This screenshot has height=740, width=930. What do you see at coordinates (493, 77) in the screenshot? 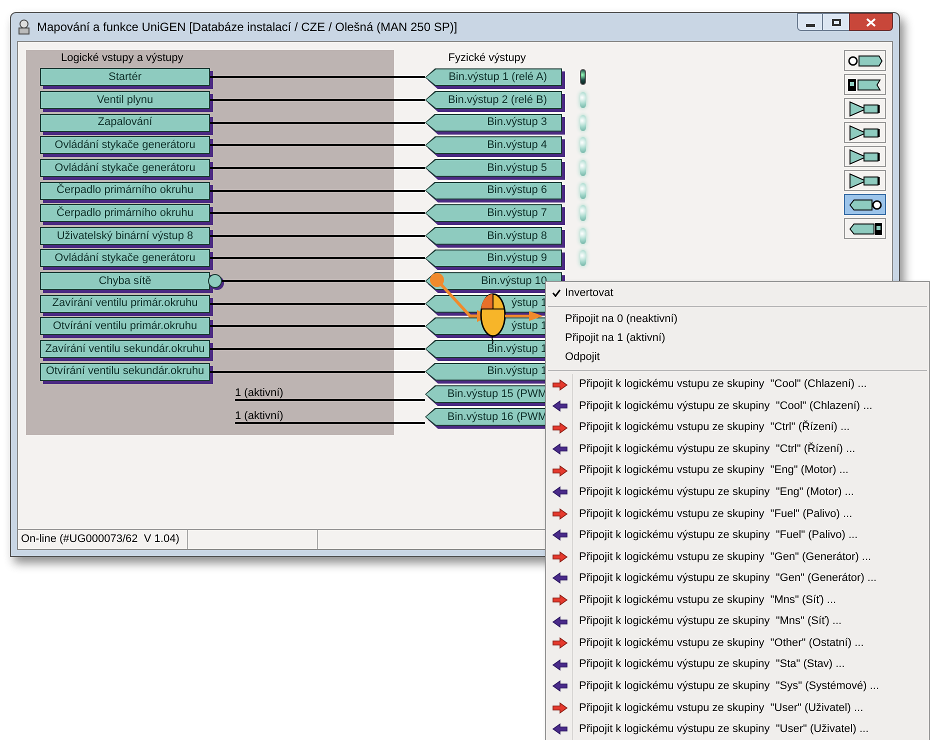
I see `physical-output-block: Bin.výstup 1 (relé A)` at bounding box center [493, 77].